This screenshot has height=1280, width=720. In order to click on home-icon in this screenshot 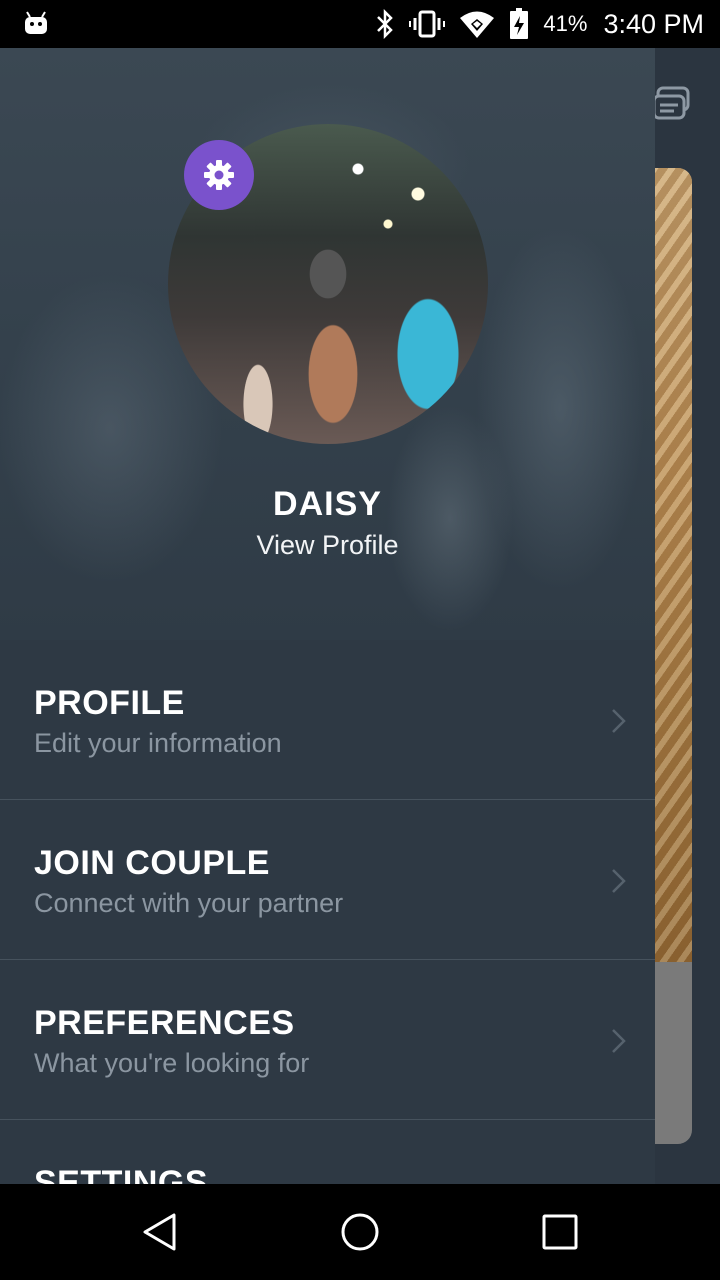, I will do `click(360, 1232)`.